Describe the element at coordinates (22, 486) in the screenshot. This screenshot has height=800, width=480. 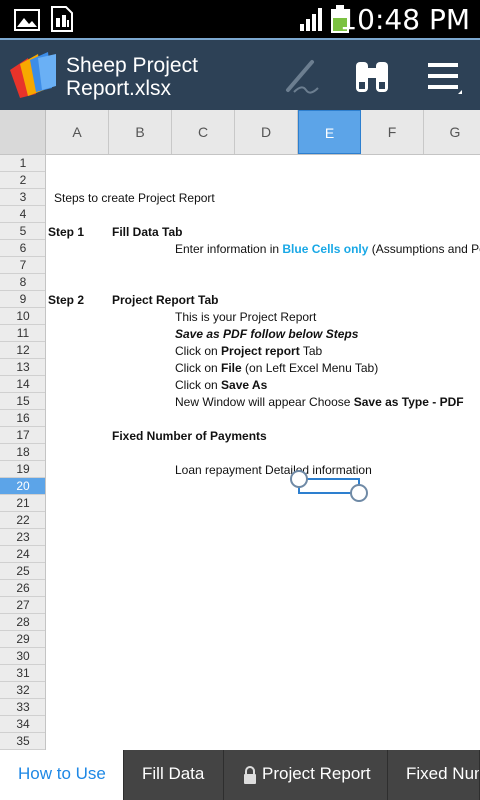
I see `row-header-20: 20` at that location.